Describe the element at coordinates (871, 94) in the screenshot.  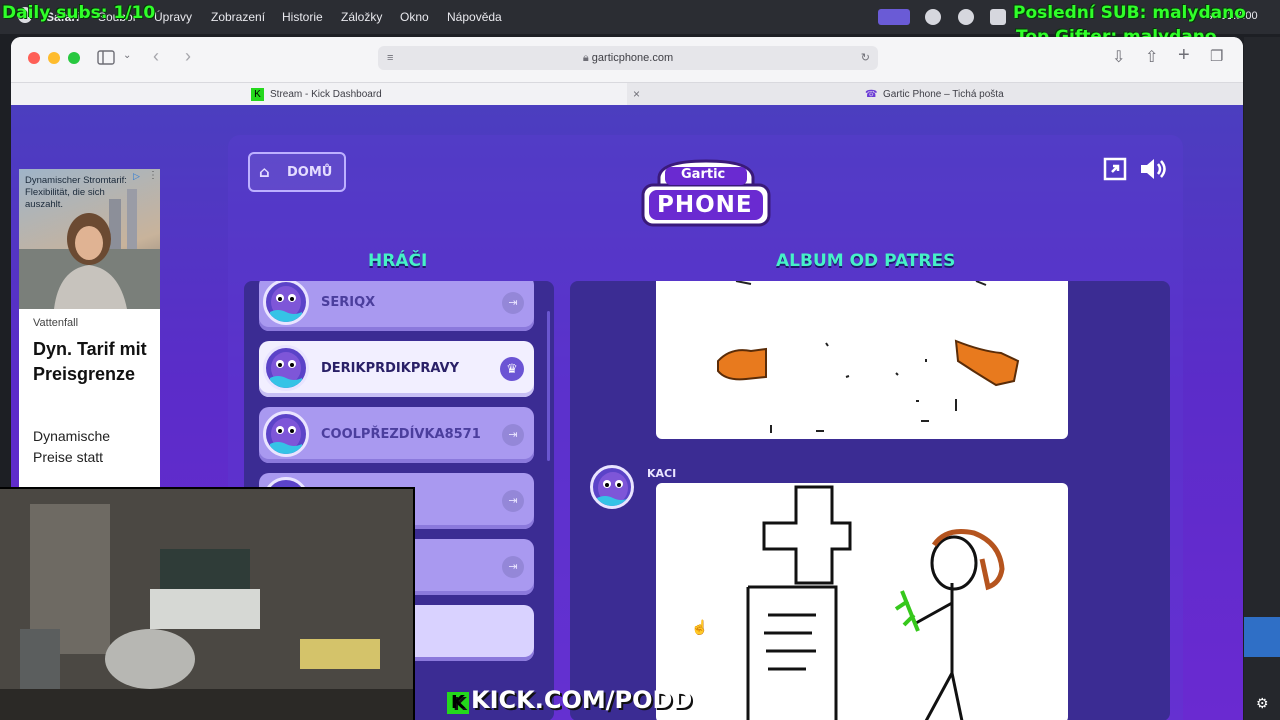
I see `gartic-favicon: ☎` at that location.